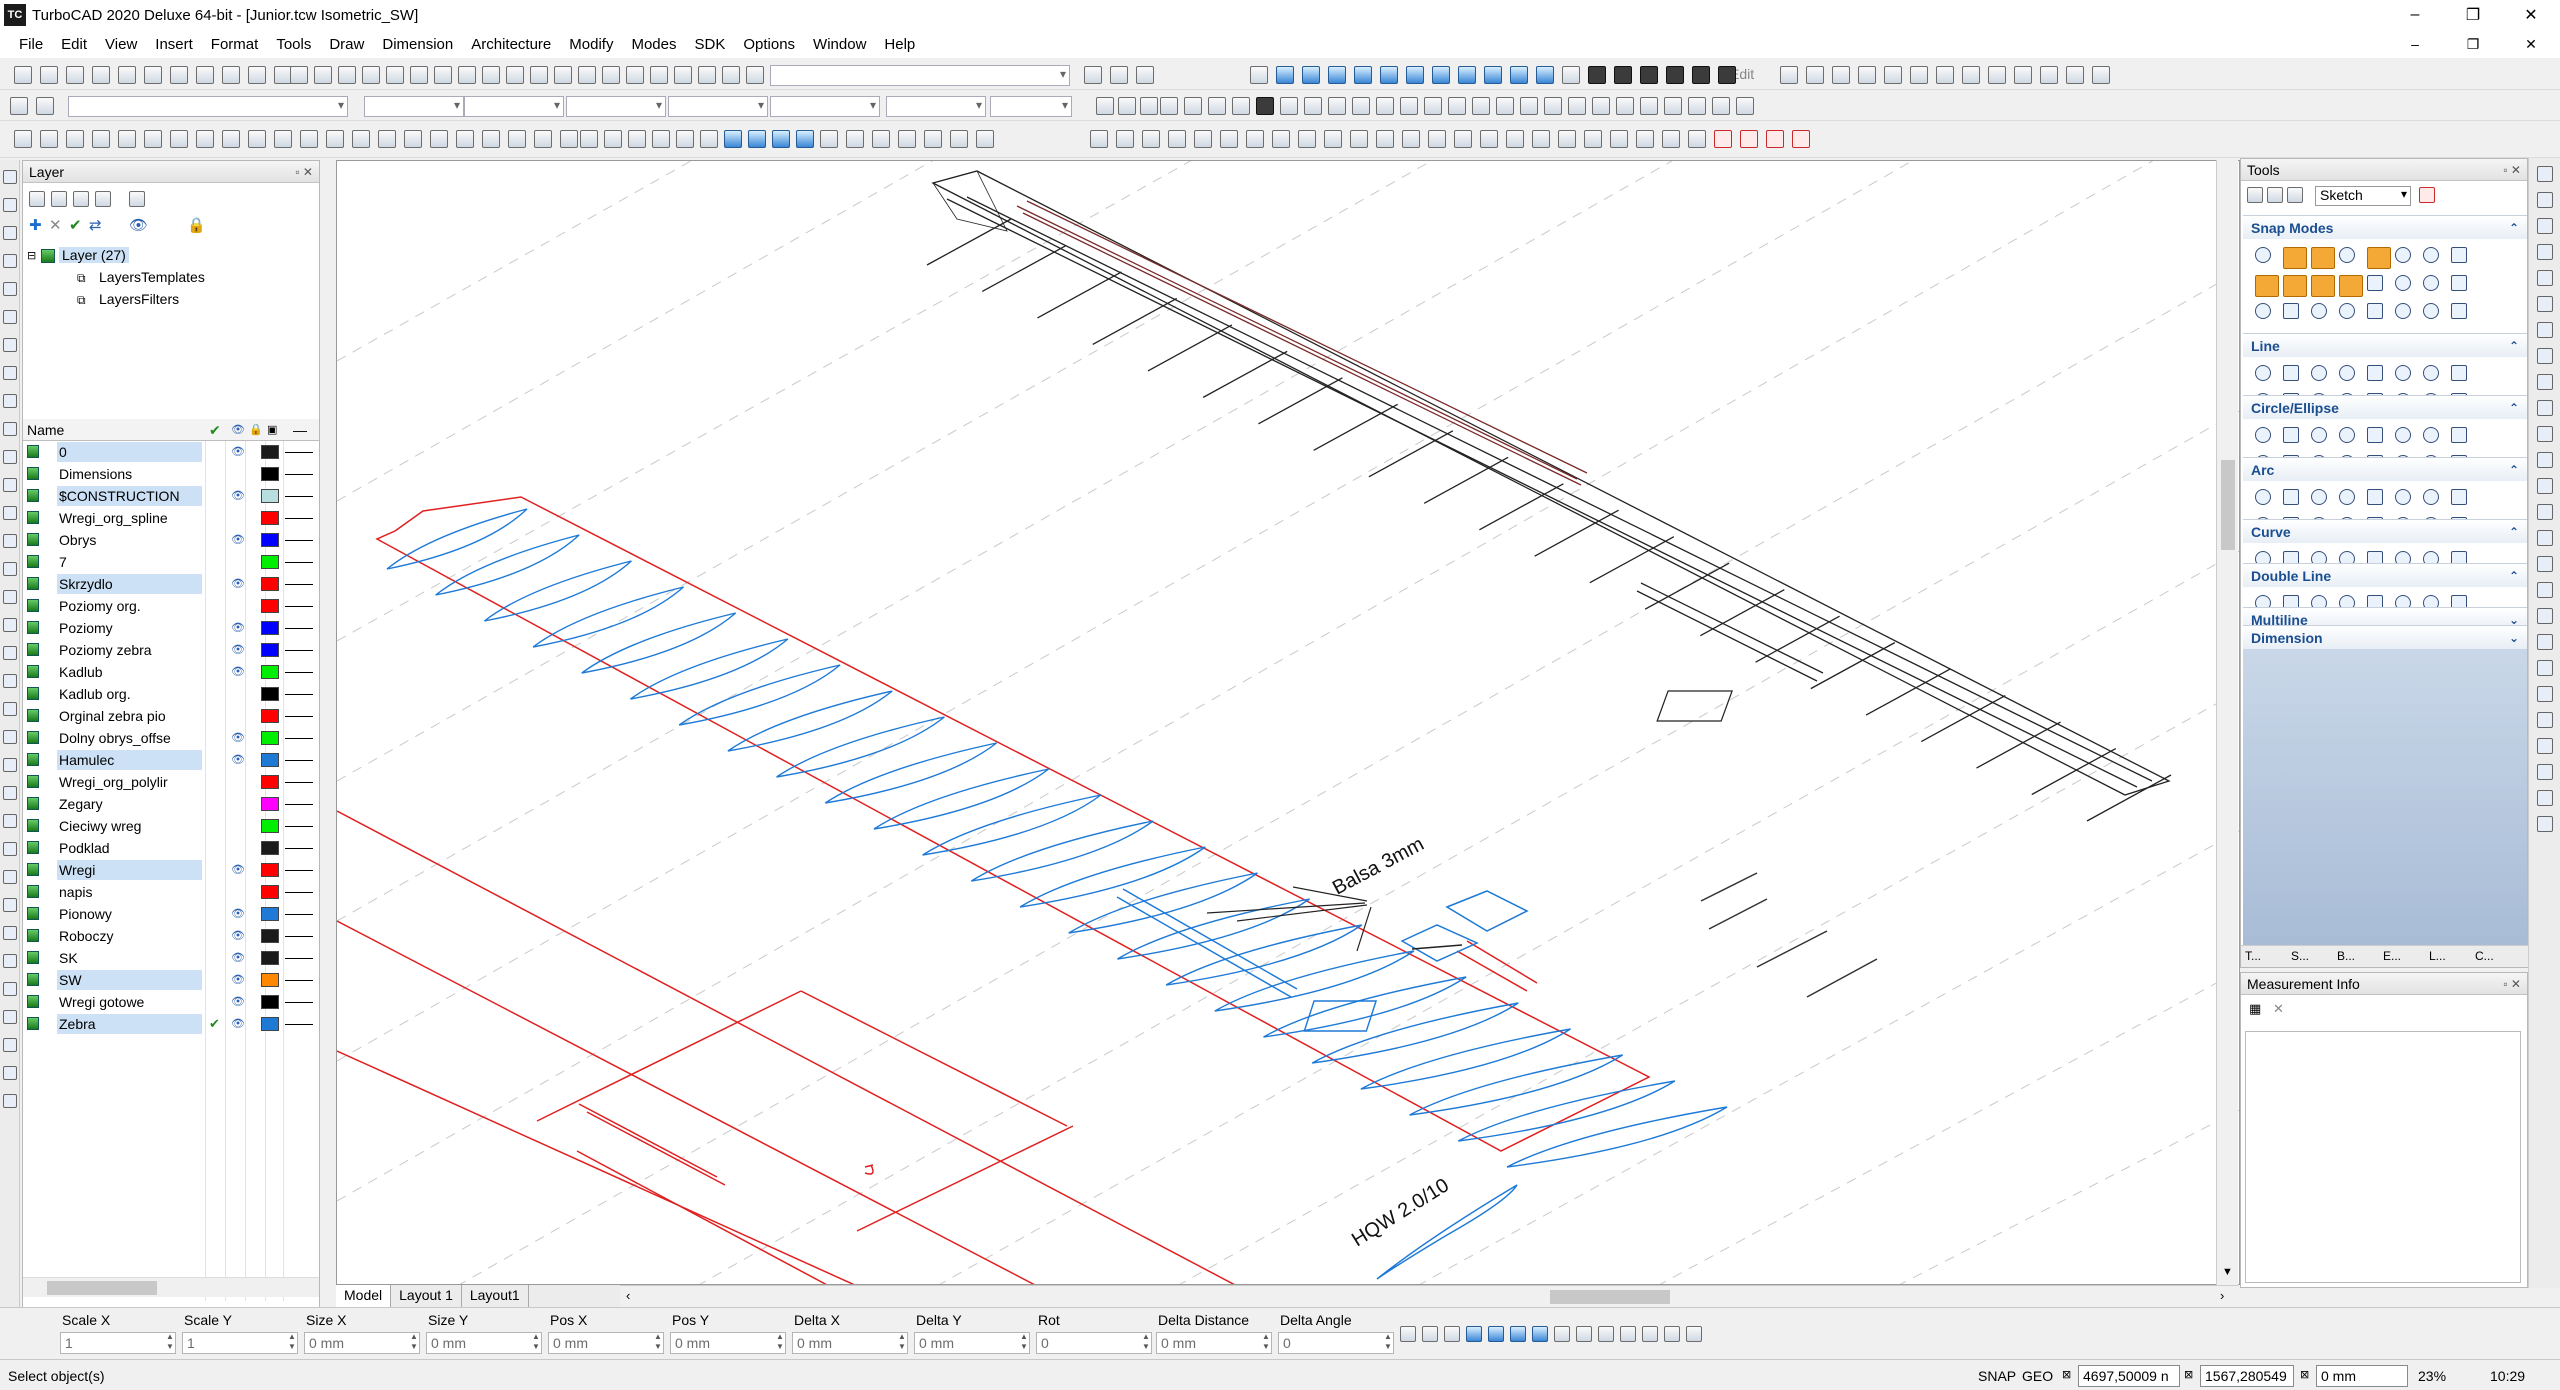 This screenshot has width=2560, height=1390. What do you see at coordinates (215, 430) in the screenshot?
I see `col-current-icon: ✔` at bounding box center [215, 430].